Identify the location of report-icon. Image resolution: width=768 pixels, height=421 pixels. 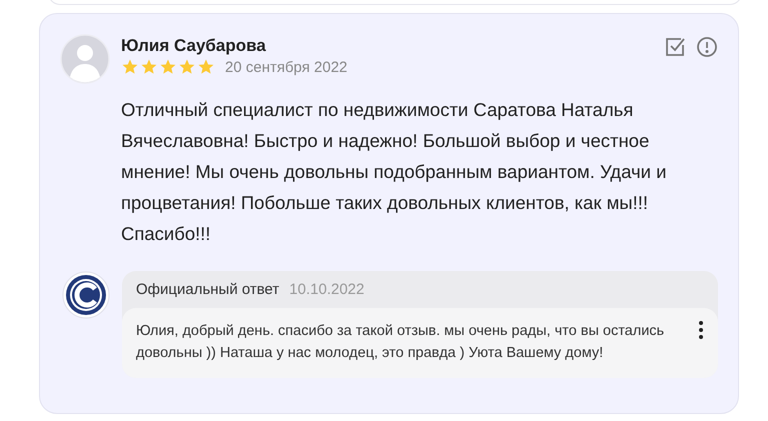
(707, 47).